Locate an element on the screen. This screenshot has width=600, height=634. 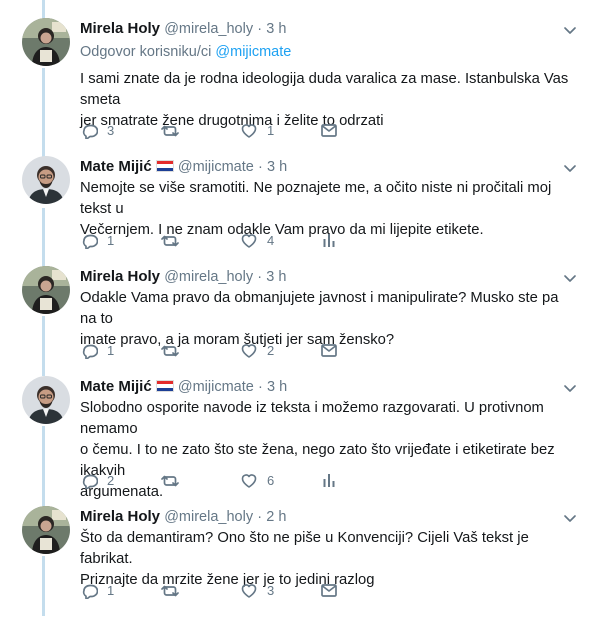
timestamp: 2 h is located at coordinates (276, 517).